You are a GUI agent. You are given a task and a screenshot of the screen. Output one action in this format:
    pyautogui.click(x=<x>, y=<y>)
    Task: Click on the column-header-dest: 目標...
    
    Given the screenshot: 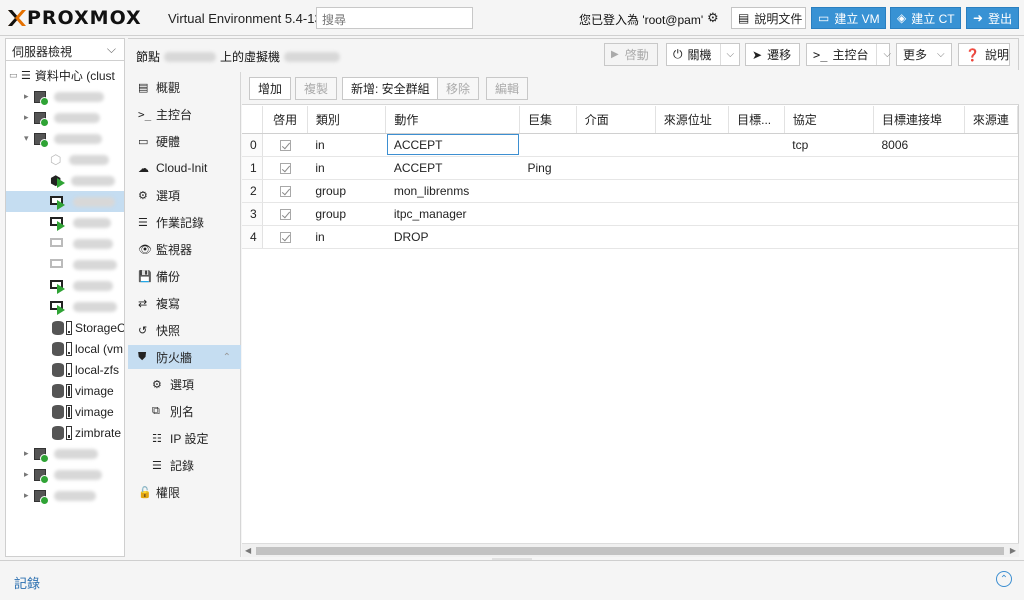 What is the action you would take?
    pyautogui.click(x=756, y=120)
    